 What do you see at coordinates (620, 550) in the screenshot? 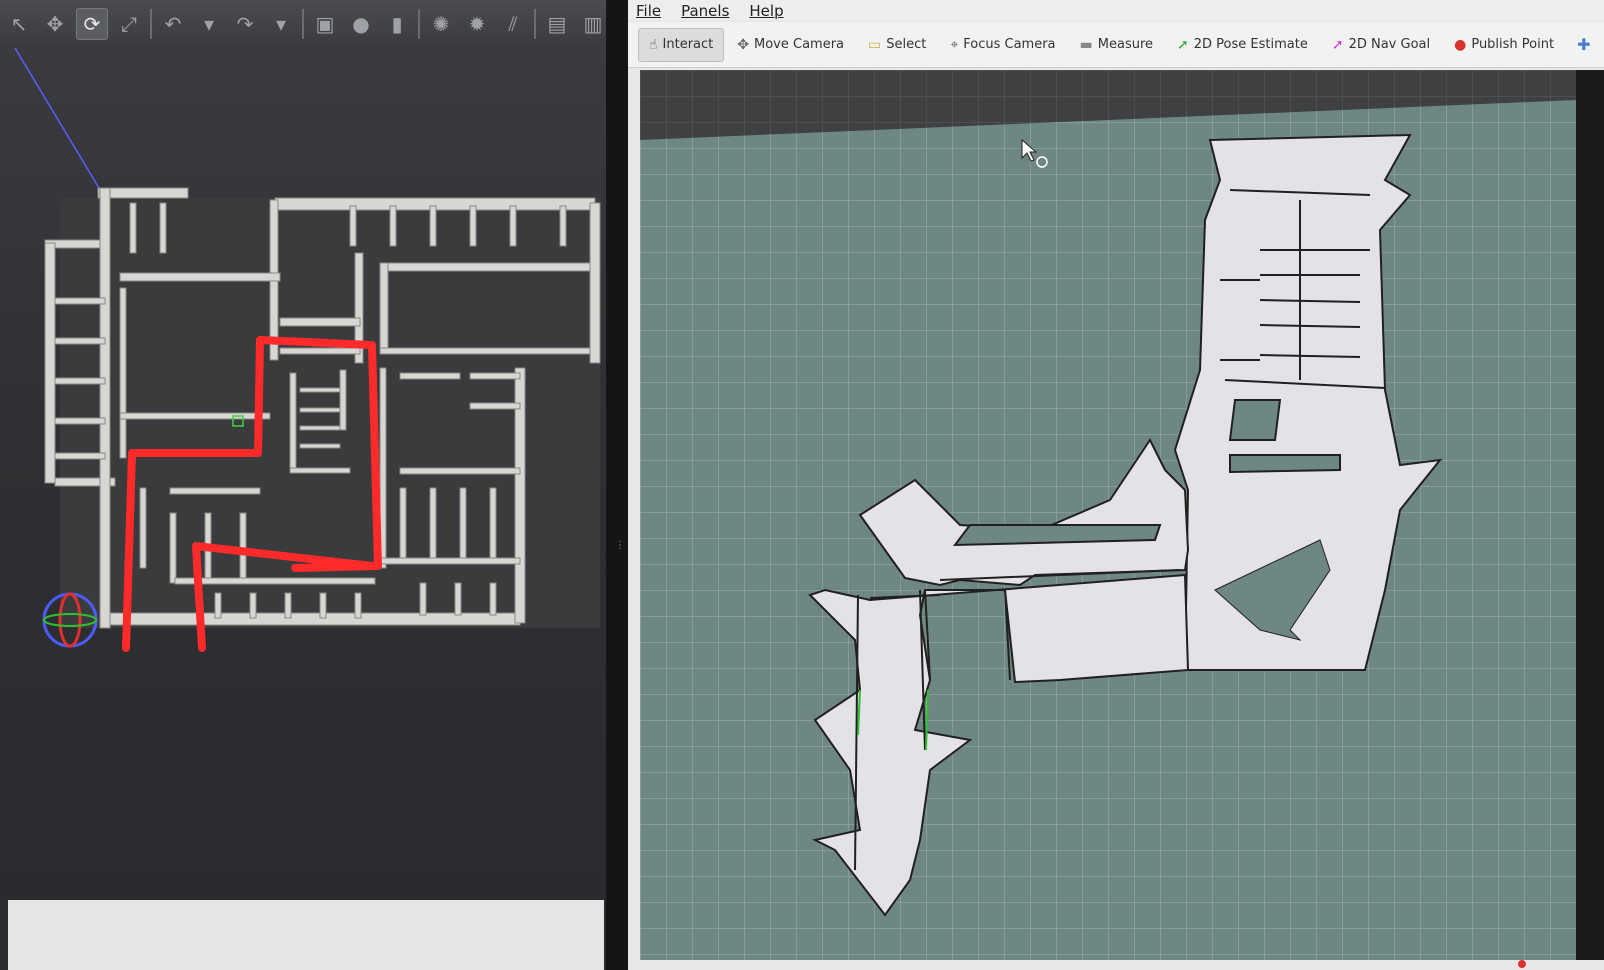
I see `splitter-grip-icon: ⋮` at bounding box center [620, 550].